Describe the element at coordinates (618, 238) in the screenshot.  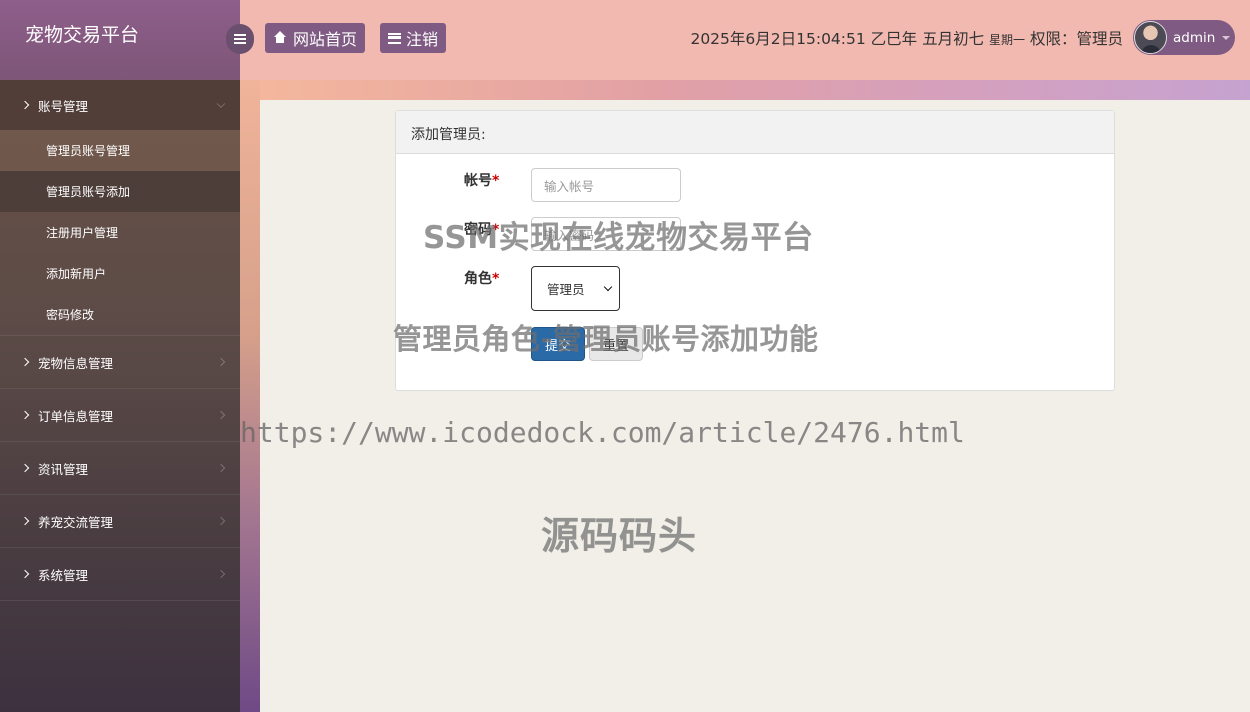
I see `watermark-title: SSM实现在线宠物交易平台` at that location.